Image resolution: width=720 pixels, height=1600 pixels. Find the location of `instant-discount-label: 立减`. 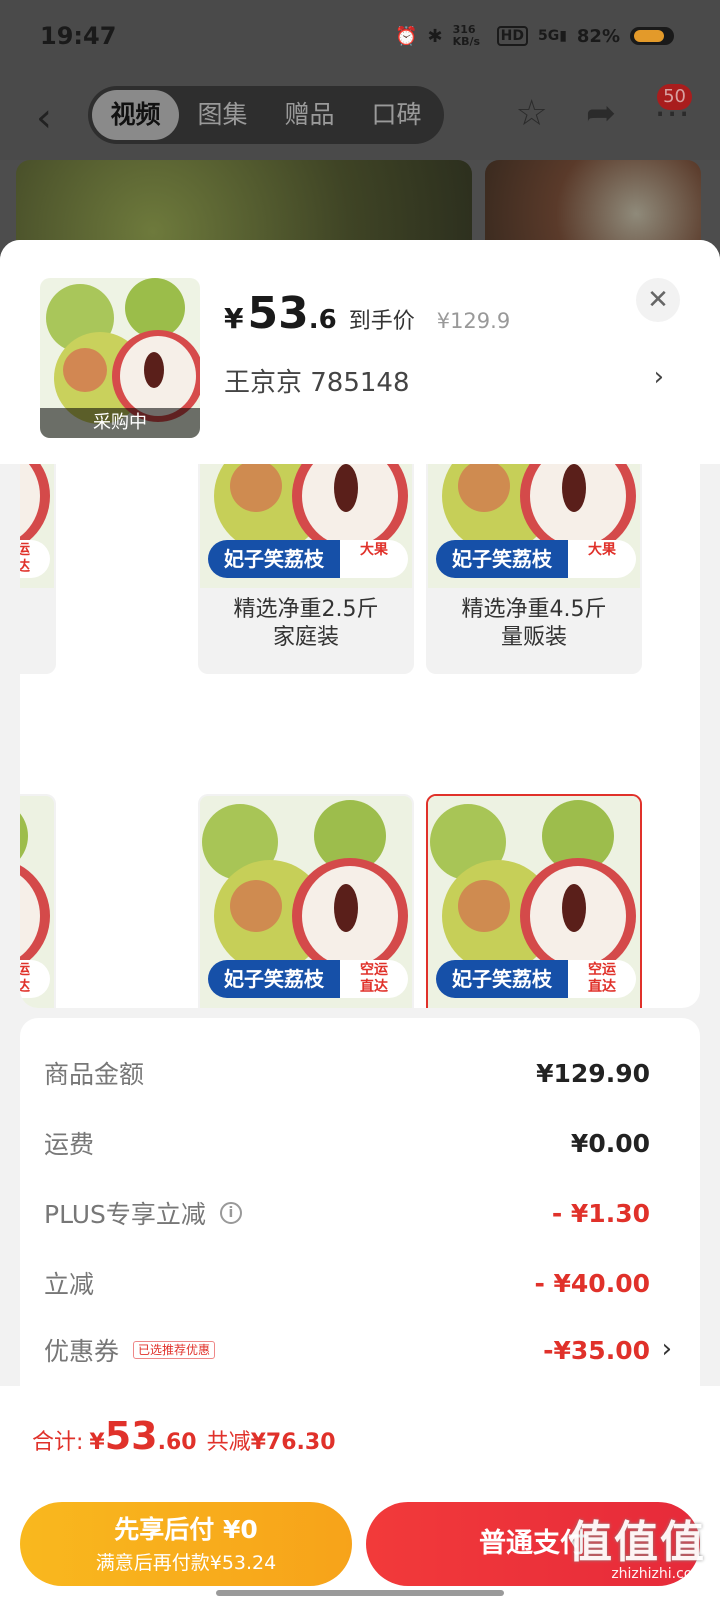

instant-discount-label: 立减 is located at coordinates (69, 1284).